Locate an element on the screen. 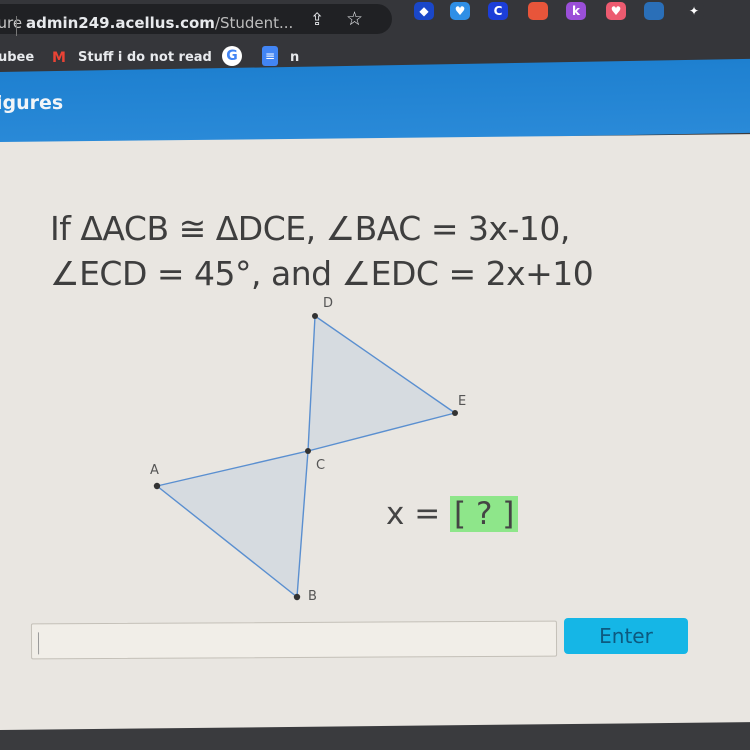  label-c: C is located at coordinates (320, 465).